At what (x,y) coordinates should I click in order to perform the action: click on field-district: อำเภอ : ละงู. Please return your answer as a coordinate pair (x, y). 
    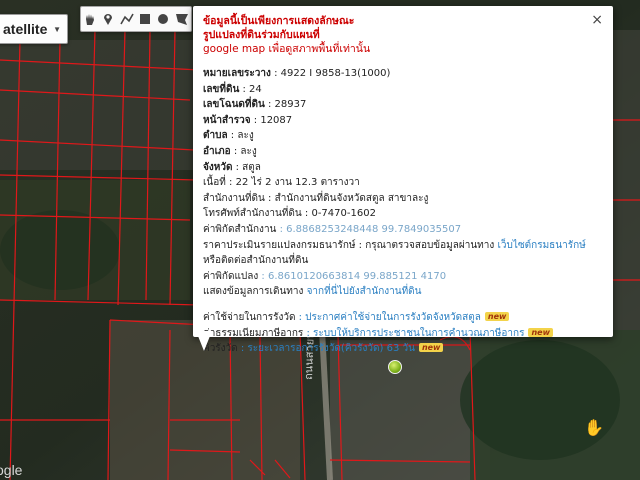
    Looking at the image, I should click on (403, 152).